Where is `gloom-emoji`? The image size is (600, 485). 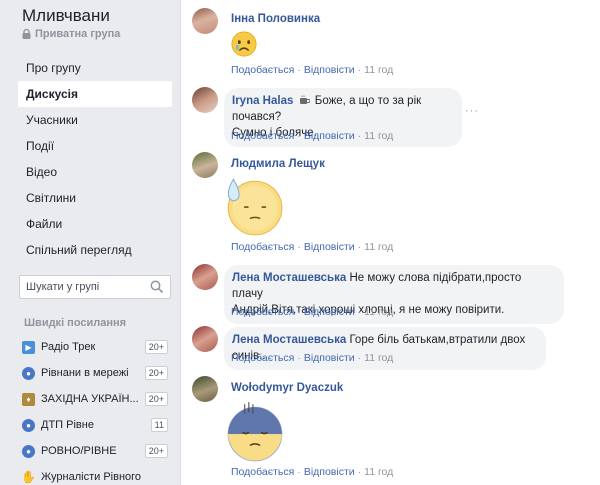 gloom-emoji is located at coordinates (255, 432).